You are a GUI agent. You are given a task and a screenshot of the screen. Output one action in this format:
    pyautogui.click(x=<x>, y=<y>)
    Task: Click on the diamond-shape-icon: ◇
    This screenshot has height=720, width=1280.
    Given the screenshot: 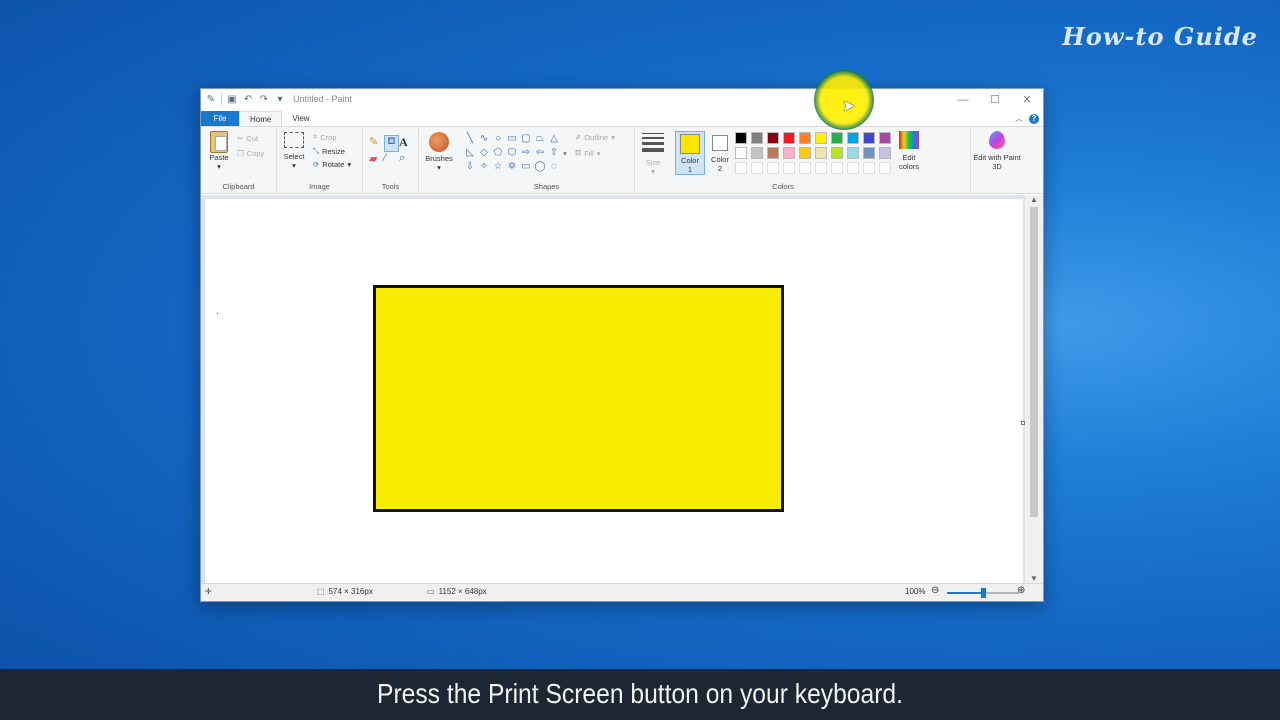 What is the action you would take?
    pyautogui.click(x=484, y=153)
    